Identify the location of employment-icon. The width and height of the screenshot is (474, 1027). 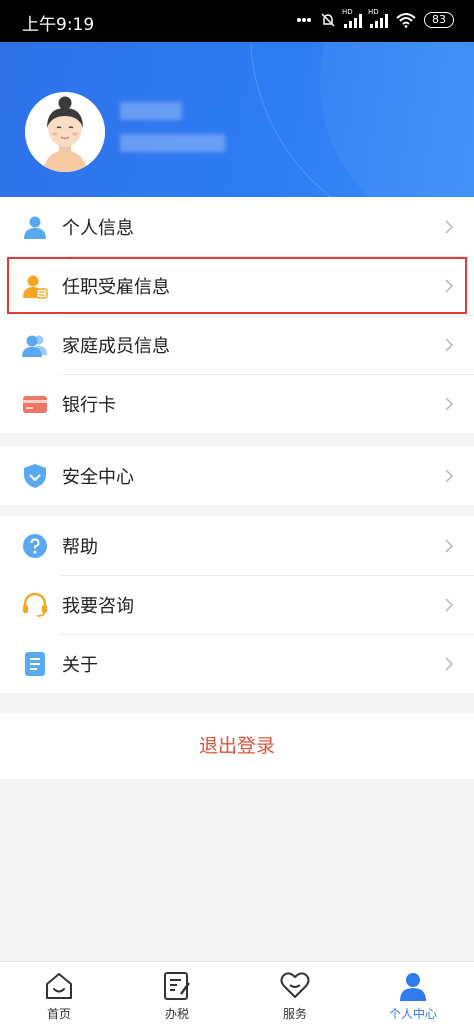
(35, 287).